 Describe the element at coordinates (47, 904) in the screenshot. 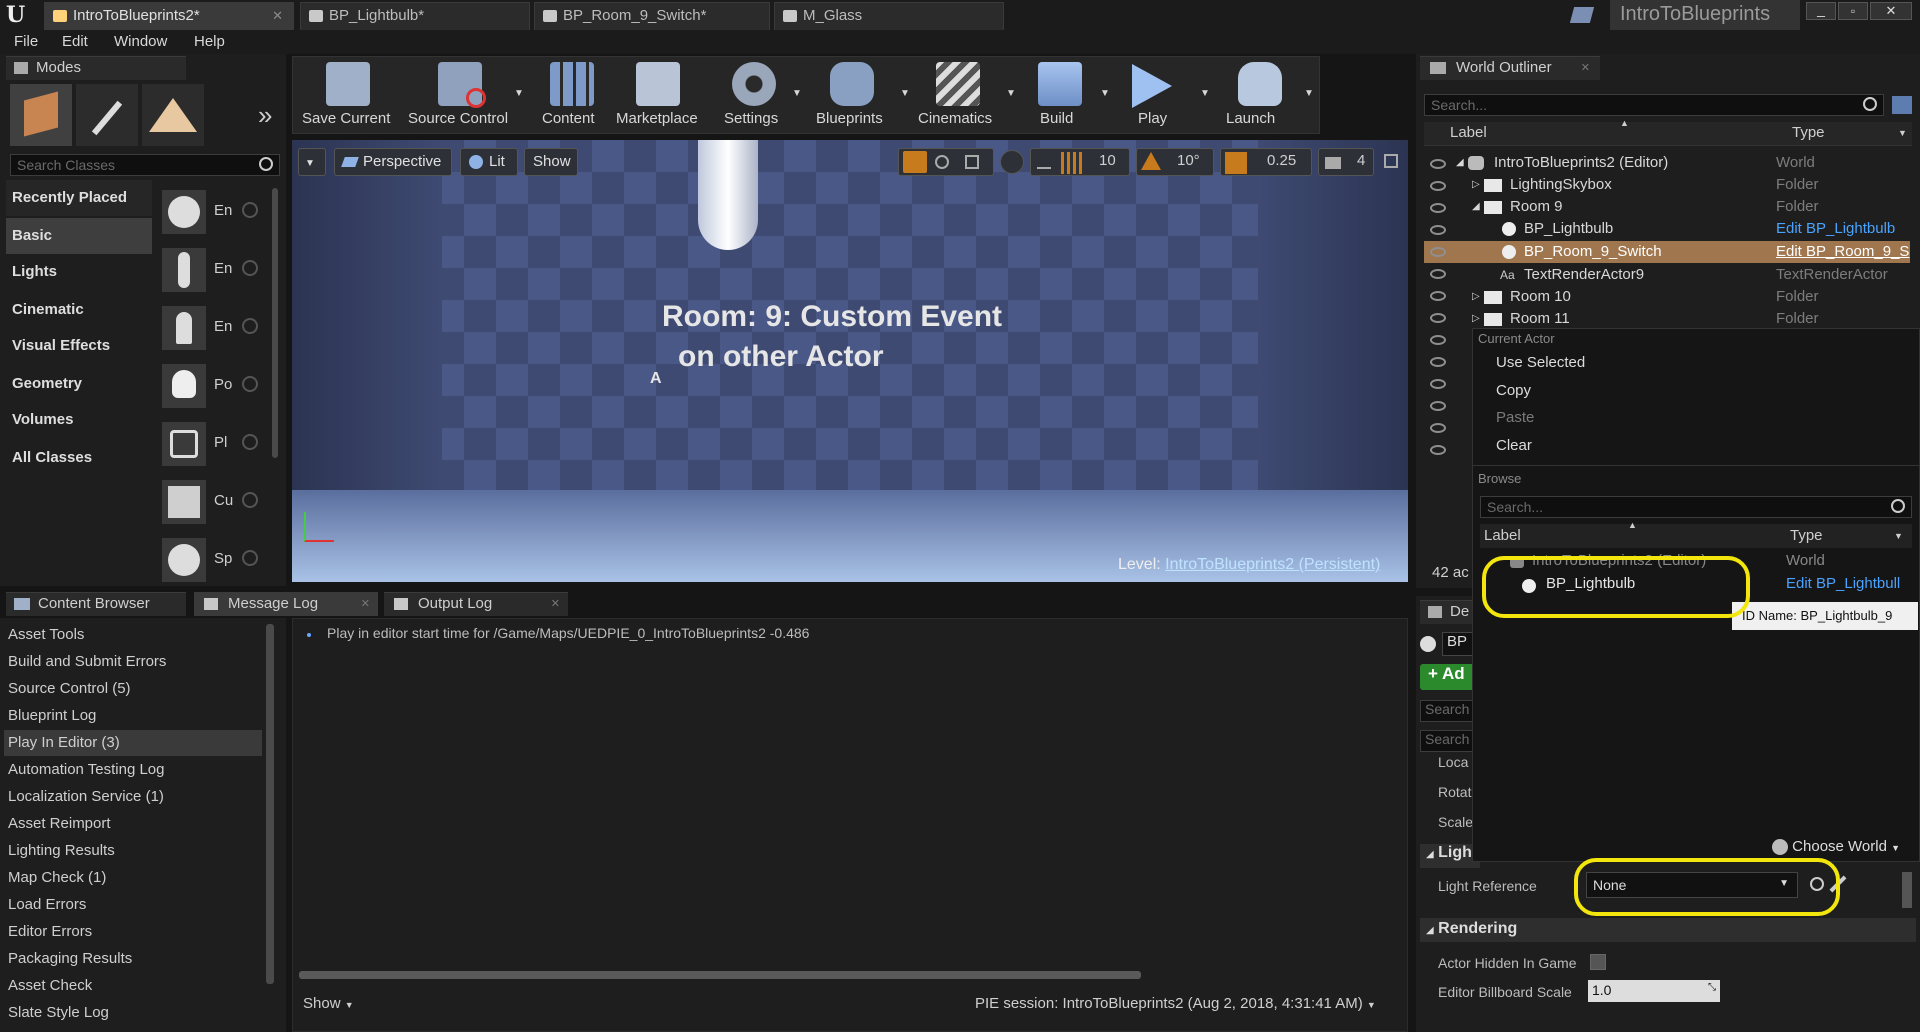

I see `log-category: Load Errors` at that location.